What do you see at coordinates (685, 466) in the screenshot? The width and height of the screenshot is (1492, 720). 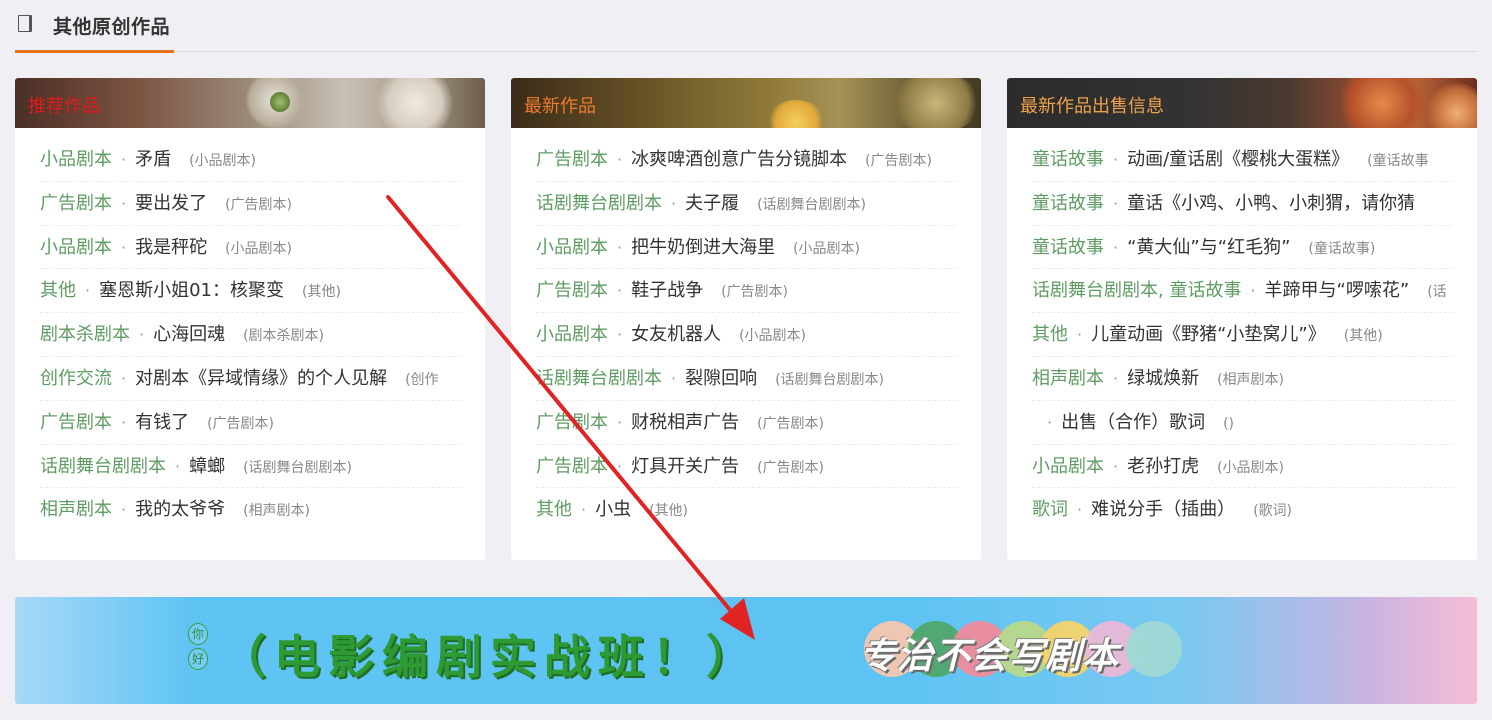 I see `work-title-link: 灯具开关广告` at bounding box center [685, 466].